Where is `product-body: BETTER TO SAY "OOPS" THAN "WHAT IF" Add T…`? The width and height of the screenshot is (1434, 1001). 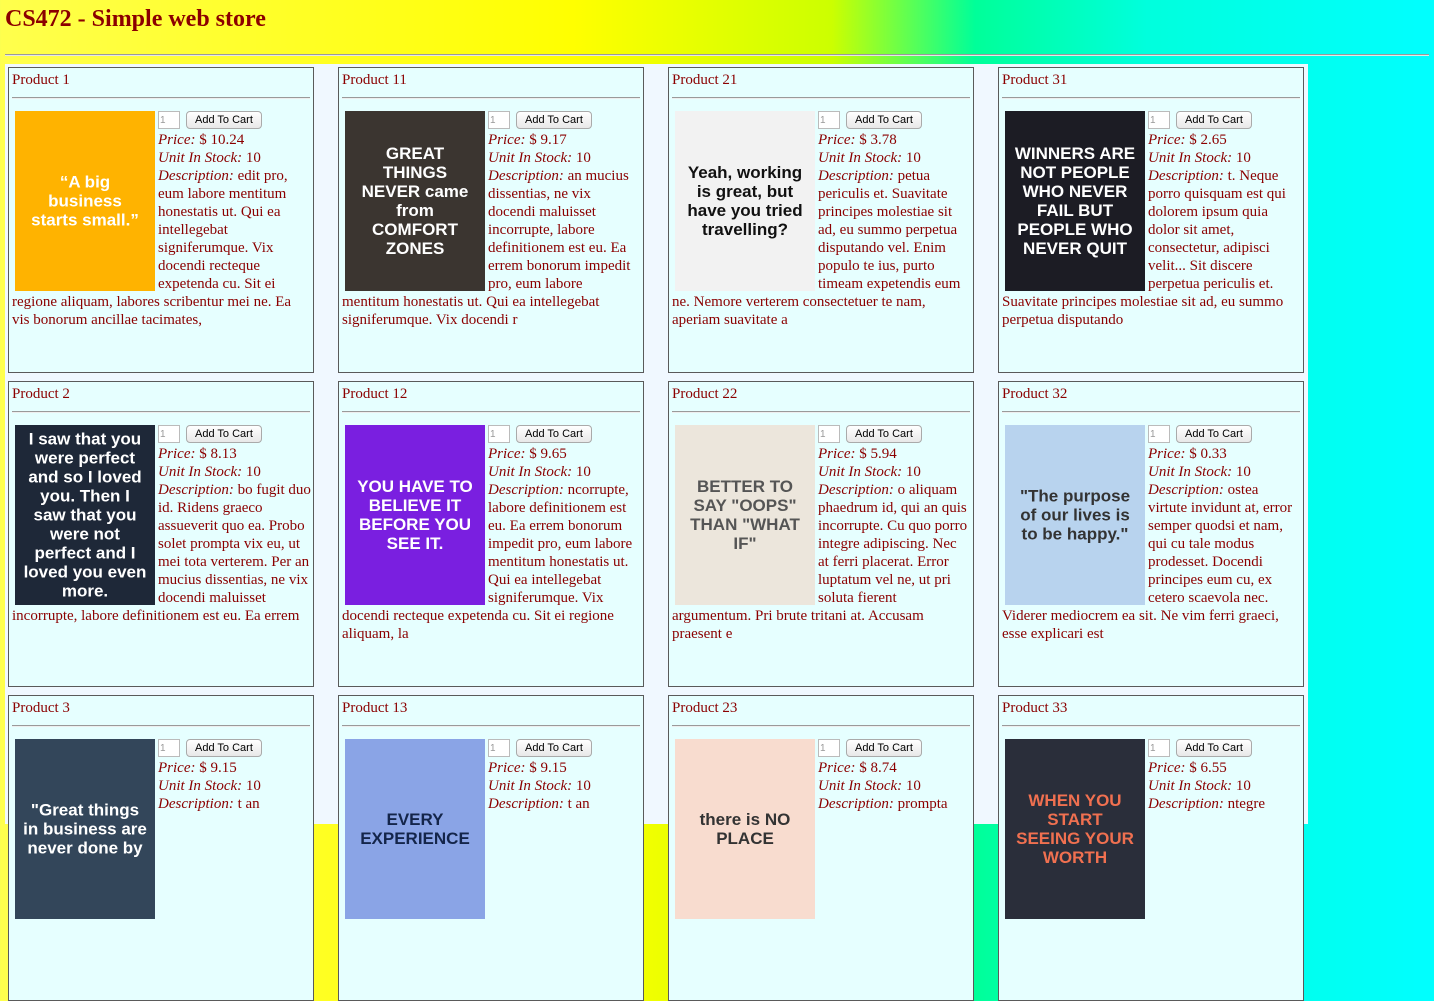
product-body: BETTER TO SAY "OOPS" THAN "WHAT IF" Add T… is located at coordinates (821, 533).